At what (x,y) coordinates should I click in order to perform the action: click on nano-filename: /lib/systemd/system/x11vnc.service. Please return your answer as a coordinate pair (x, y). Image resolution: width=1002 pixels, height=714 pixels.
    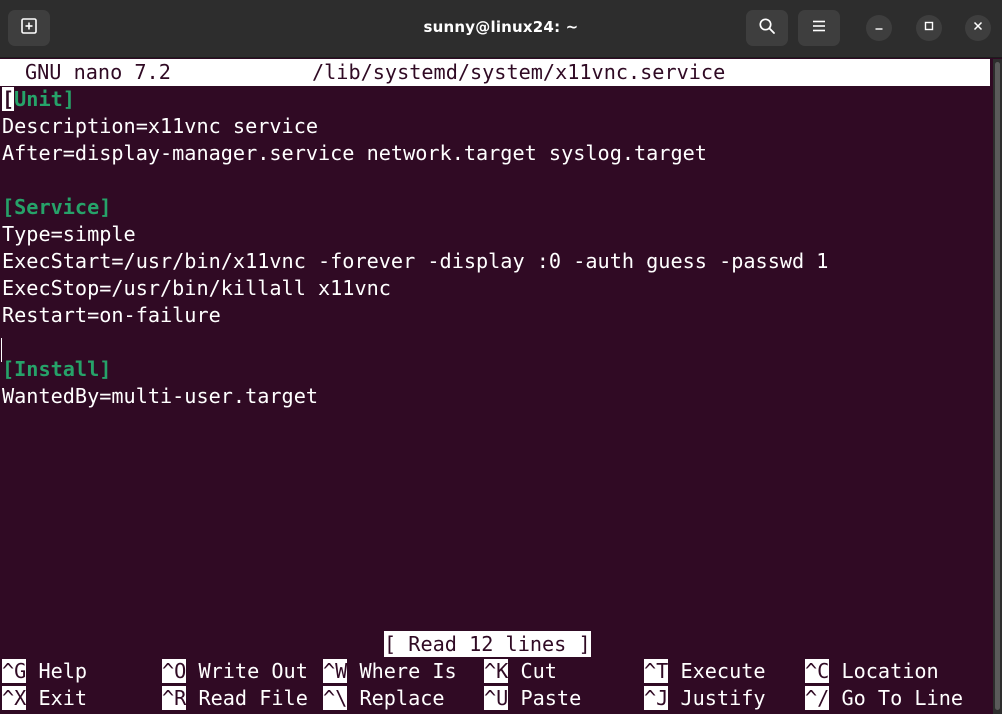
    Looking at the image, I should click on (519, 72).